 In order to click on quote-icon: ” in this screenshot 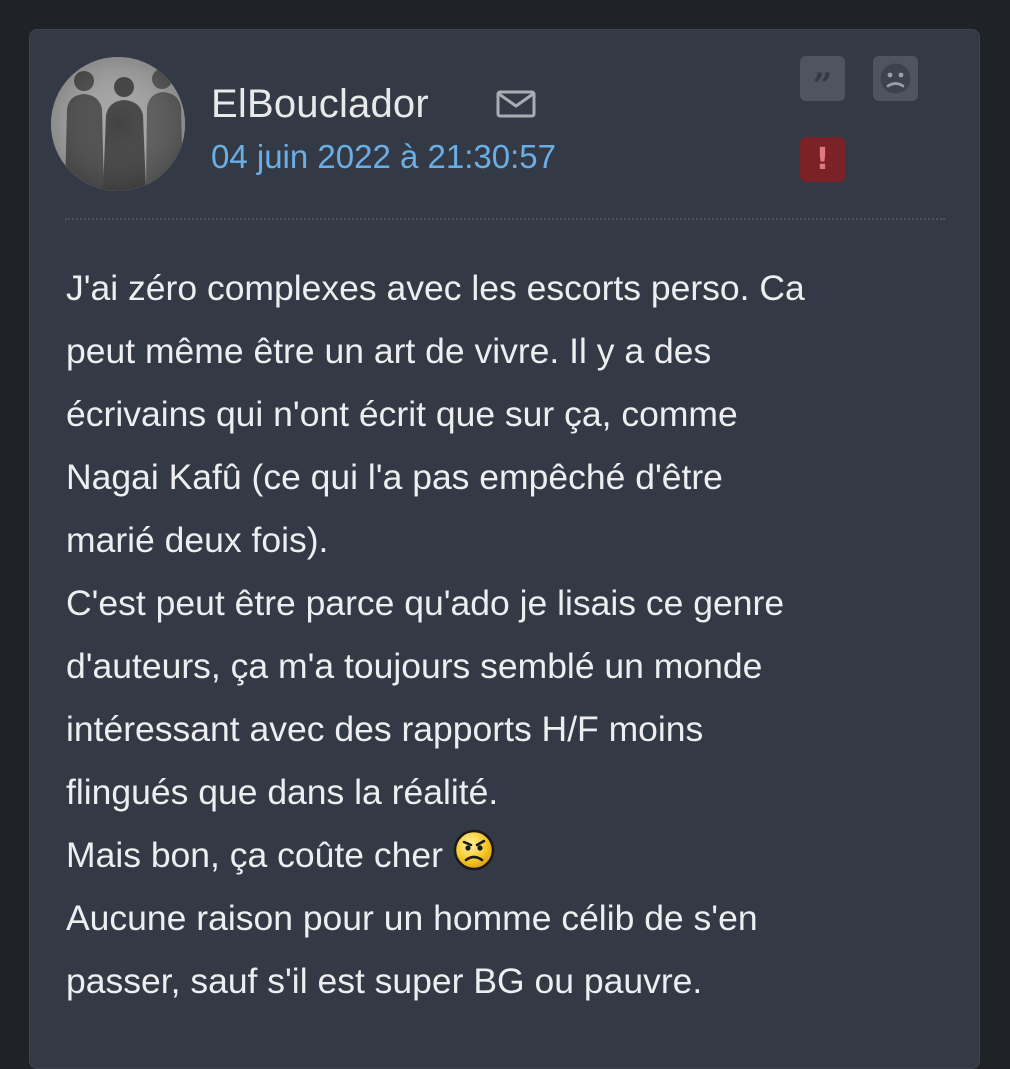, I will do `click(822, 85)`.